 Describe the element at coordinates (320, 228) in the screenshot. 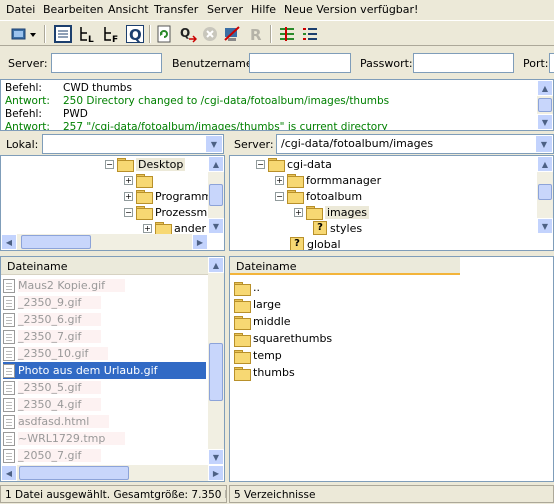

I see `unknown-folder-icon: ?` at that location.